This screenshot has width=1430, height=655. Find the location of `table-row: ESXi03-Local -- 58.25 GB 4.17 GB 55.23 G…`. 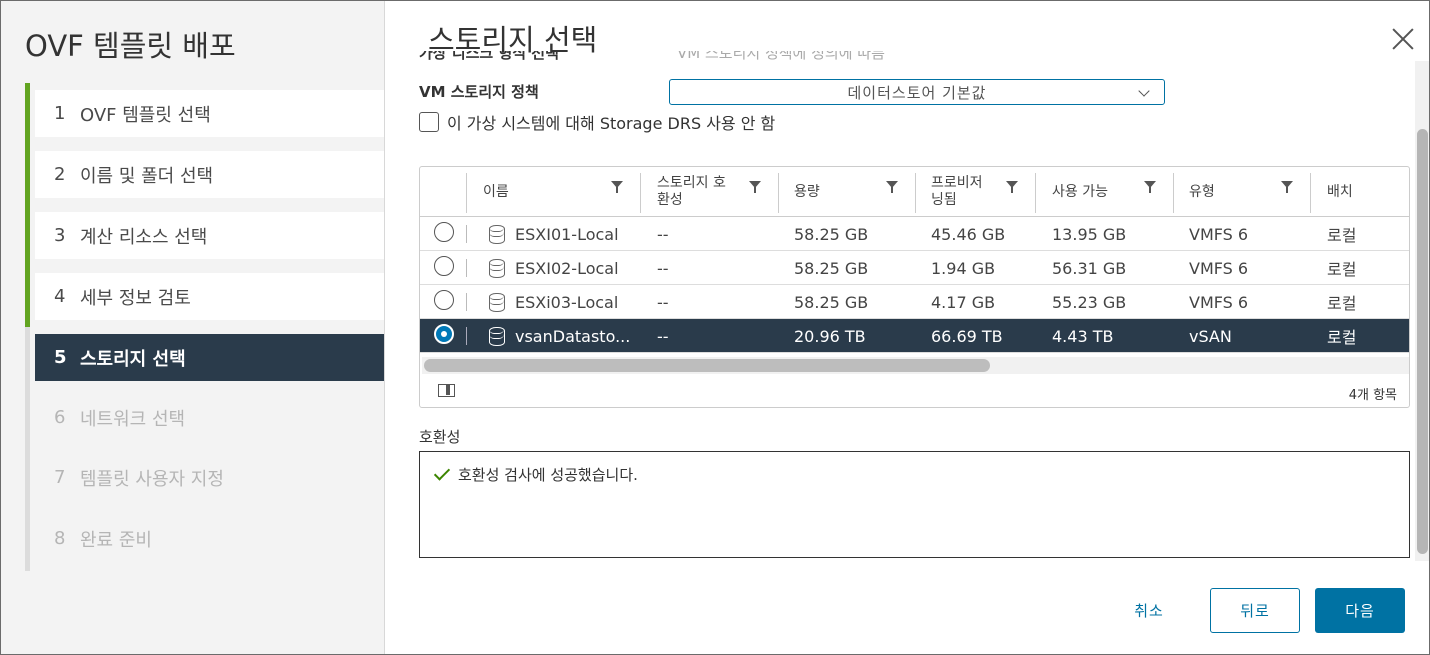

table-row: ESXi03-Local -- 58.25 GB 4.17 GB 55.23 G… is located at coordinates (914, 302).